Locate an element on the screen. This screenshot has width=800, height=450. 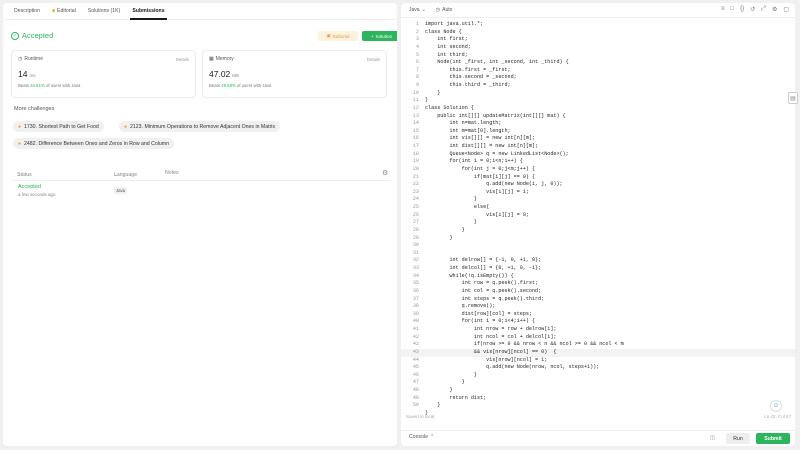
runtime-details-link: Details is located at coordinates (182, 59).